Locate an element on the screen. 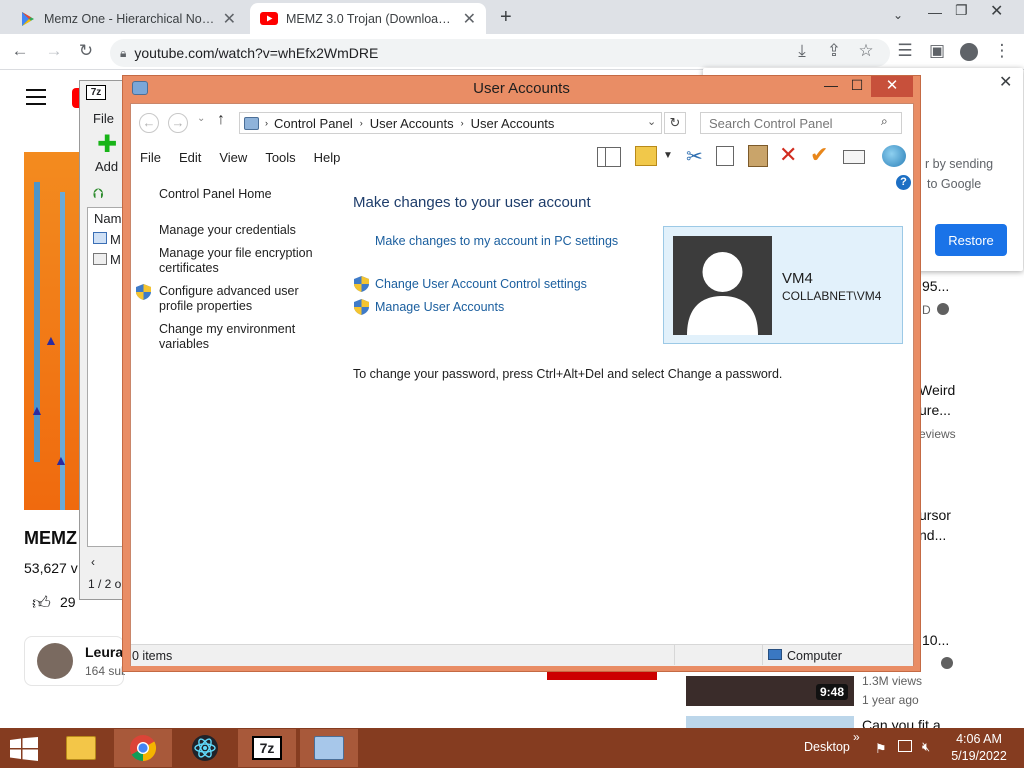 This screenshot has width=1024, height=768. file-explorer-task is located at coordinates (81, 748).